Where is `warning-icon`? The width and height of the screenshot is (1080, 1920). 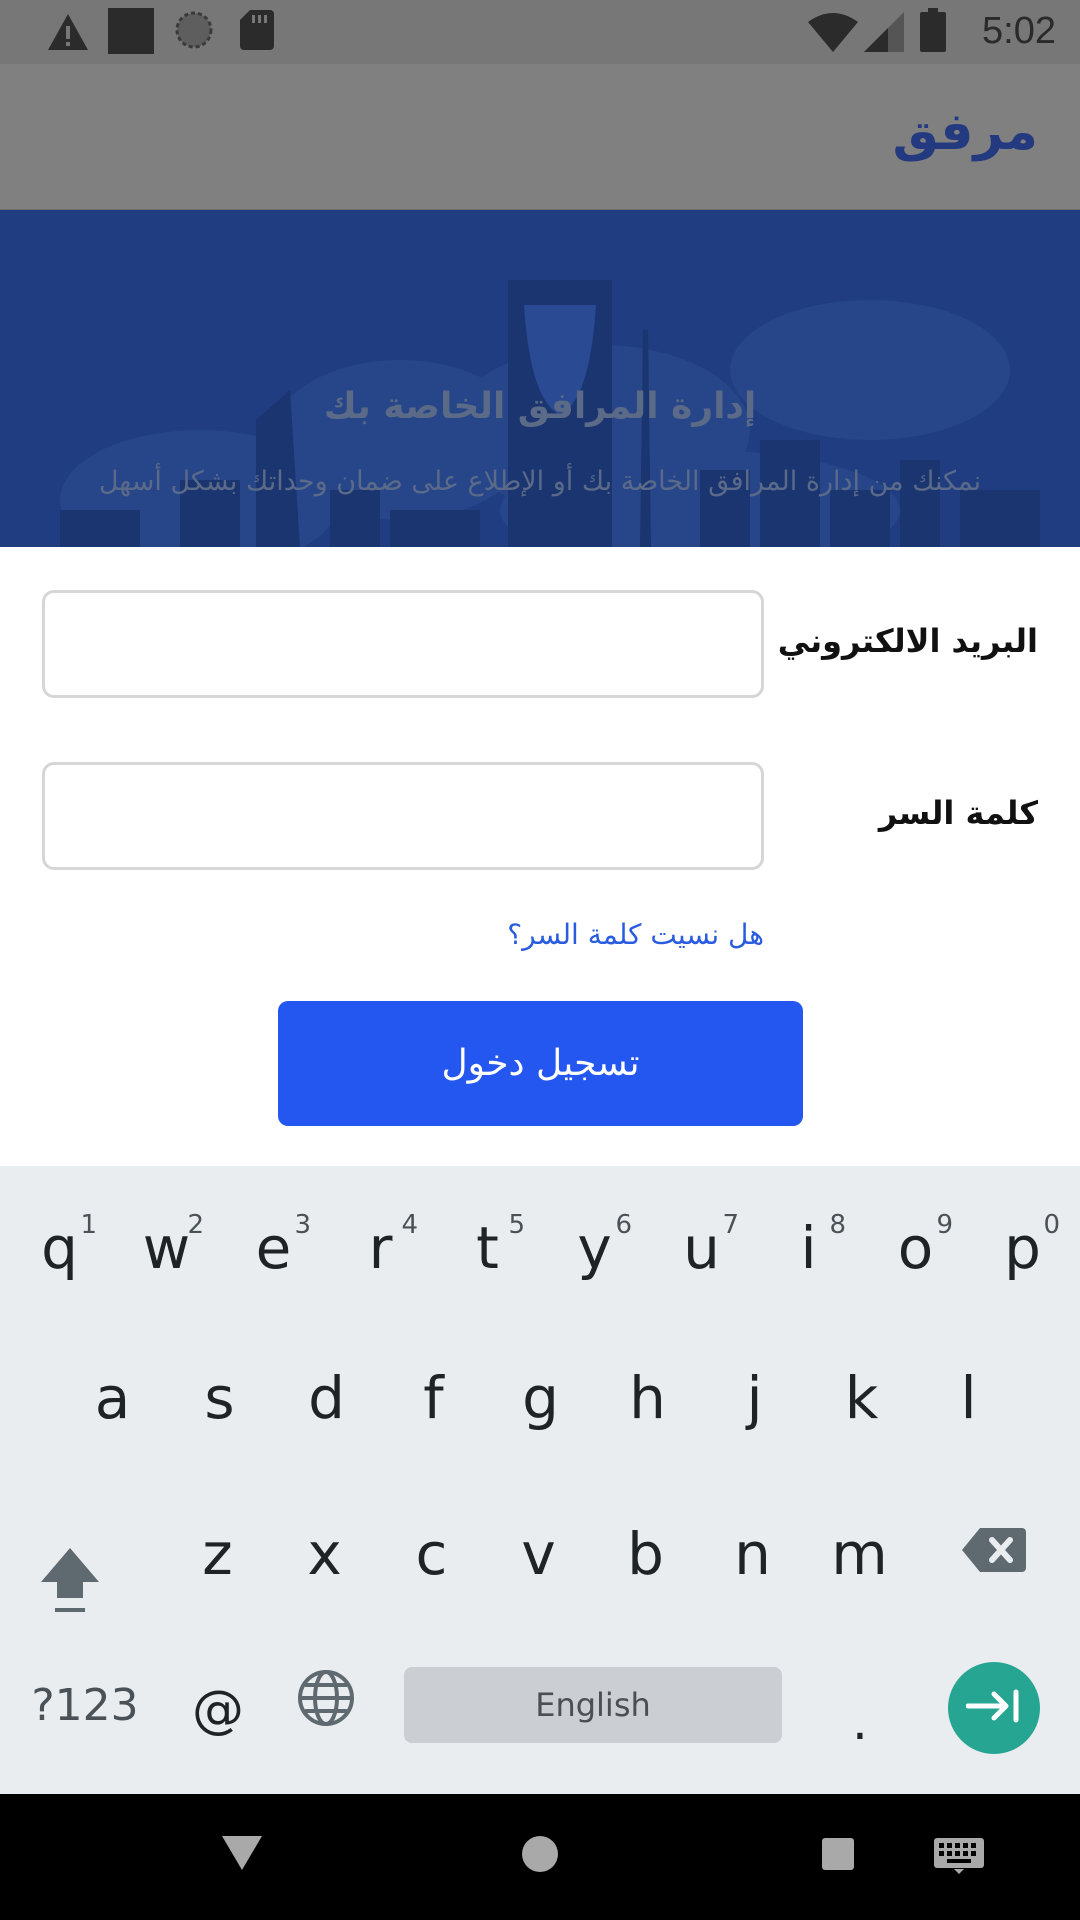 warning-icon is located at coordinates (68, 34).